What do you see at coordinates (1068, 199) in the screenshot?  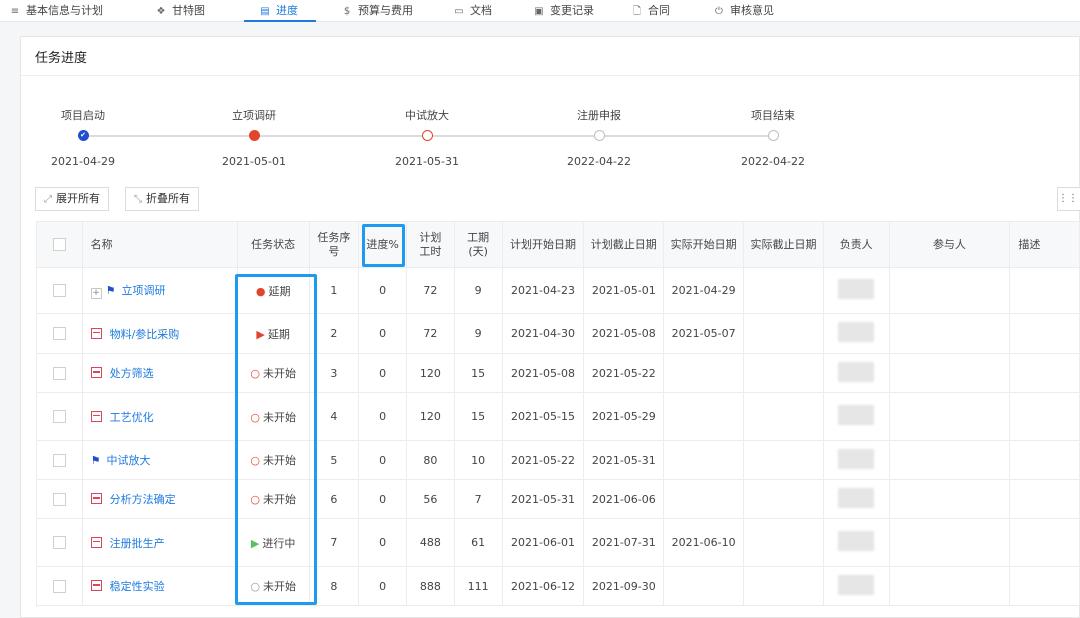 I see `grid-settings-icon: ⋮⋮⋮` at bounding box center [1068, 199].